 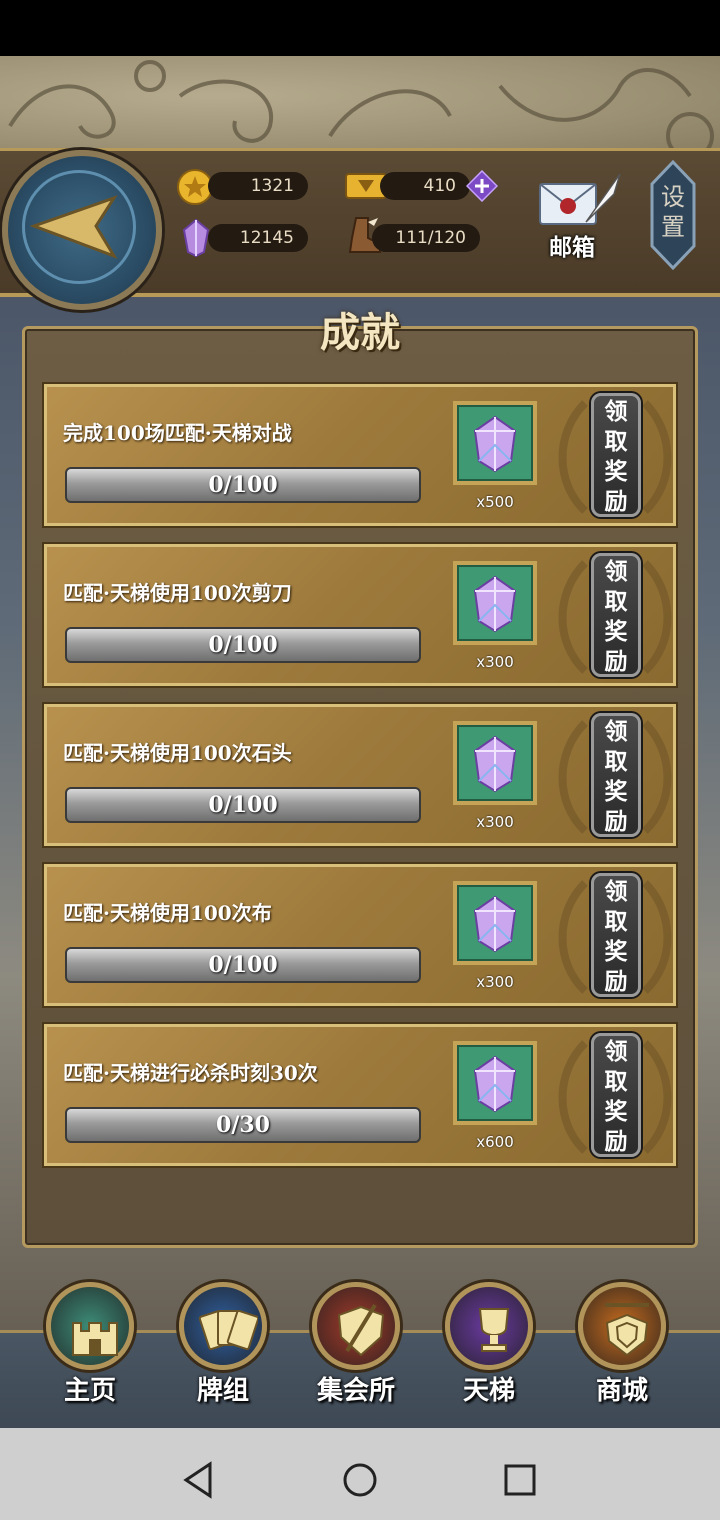 I want to click on nav-item-cards: 牌组, so click(x=225, y=1352).